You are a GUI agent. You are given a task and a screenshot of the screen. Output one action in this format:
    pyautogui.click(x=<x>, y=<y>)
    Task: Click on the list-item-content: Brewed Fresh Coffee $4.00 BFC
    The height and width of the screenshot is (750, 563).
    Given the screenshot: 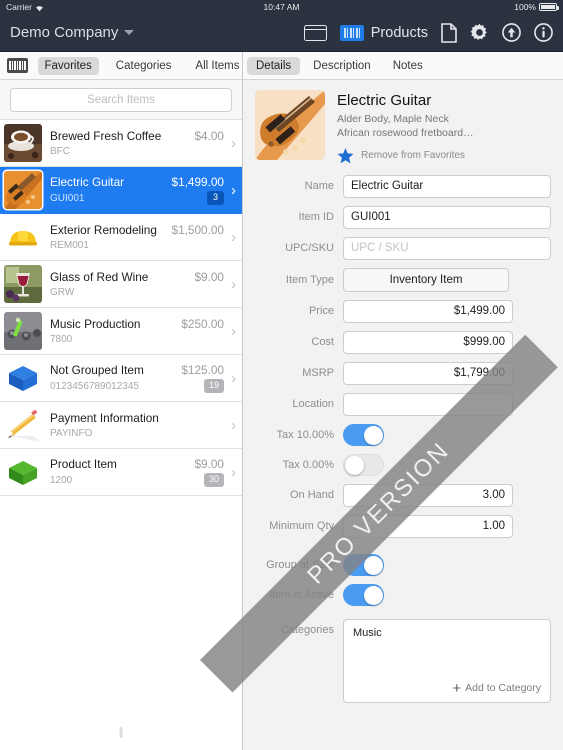 What is the action you would take?
    pyautogui.click(x=133, y=143)
    